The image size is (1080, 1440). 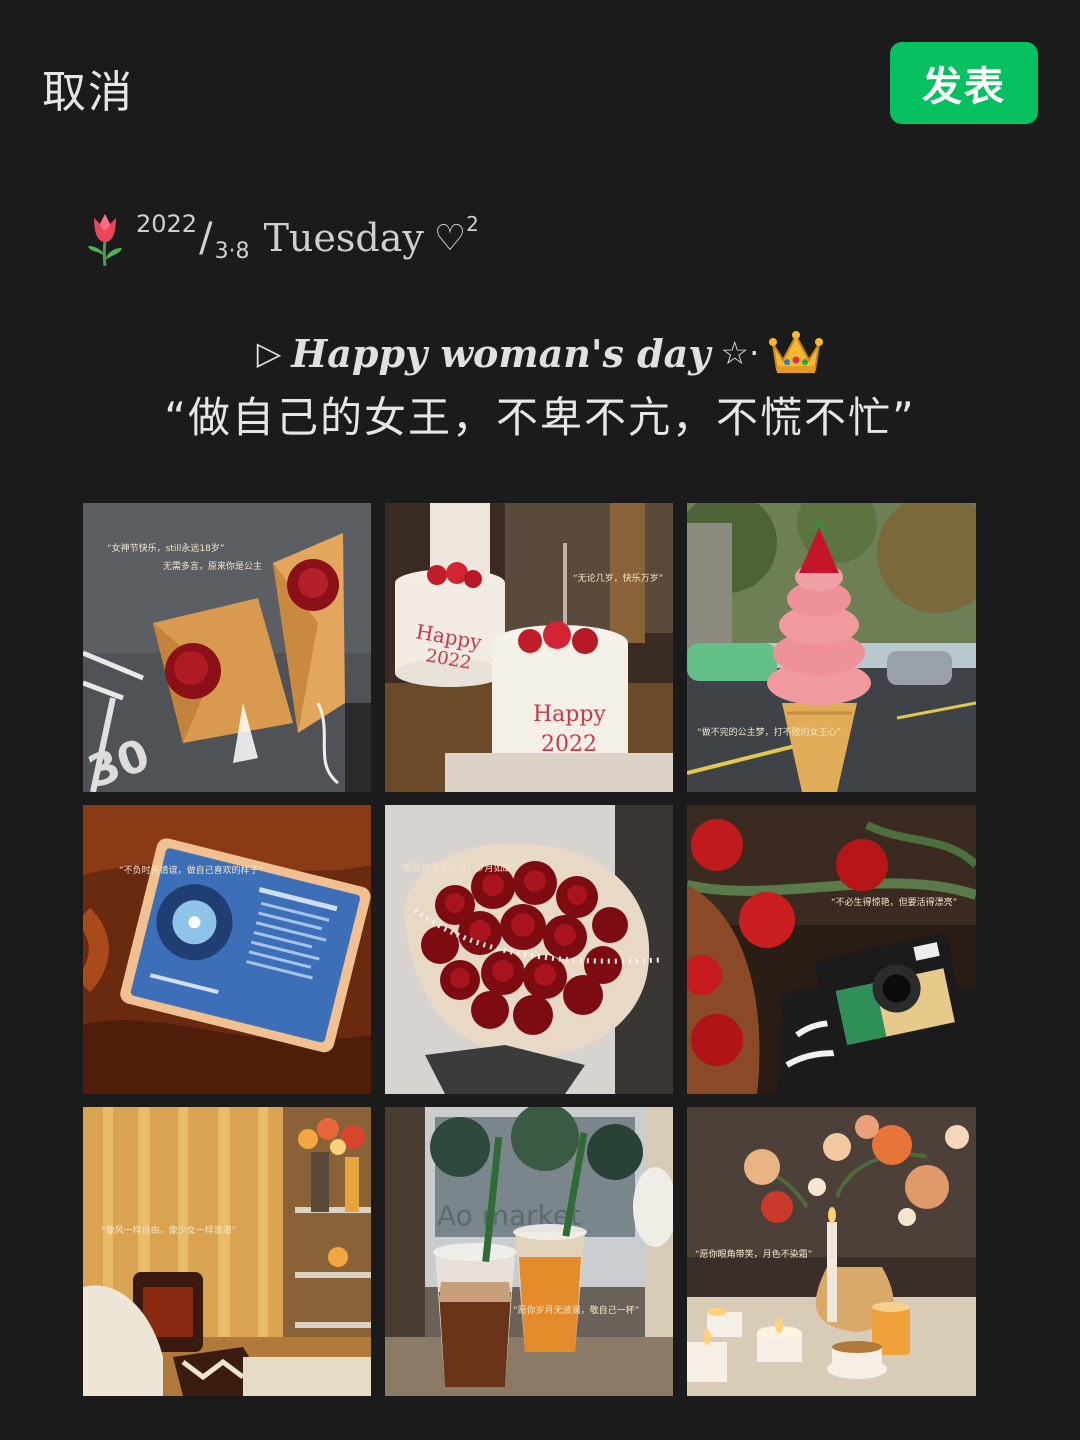 I want to click on tablet-image, so click(x=227, y=949).